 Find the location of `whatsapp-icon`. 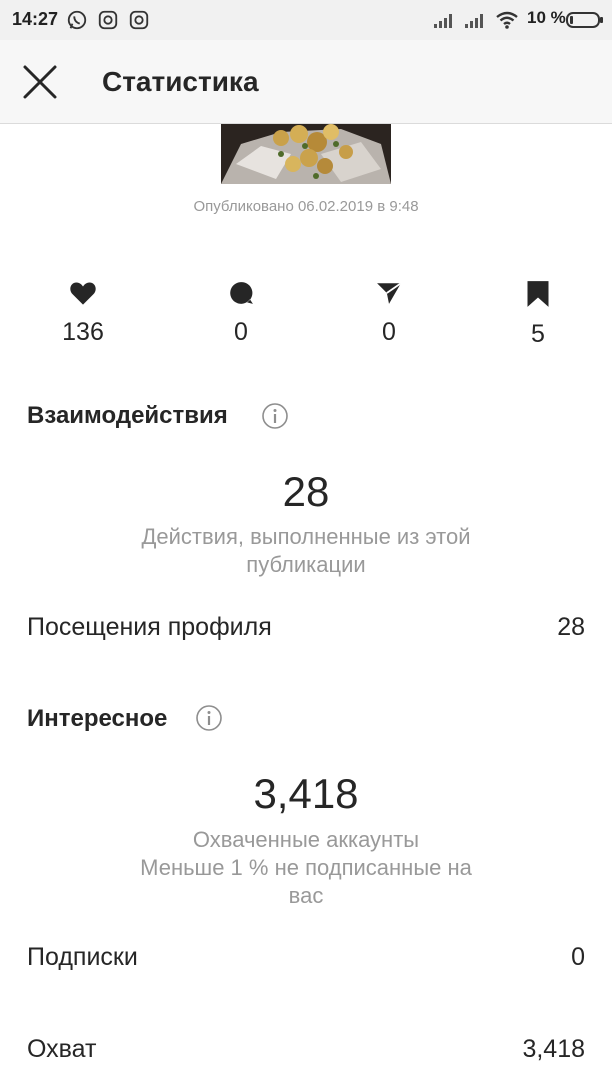

whatsapp-icon is located at coordinates (77, 20).